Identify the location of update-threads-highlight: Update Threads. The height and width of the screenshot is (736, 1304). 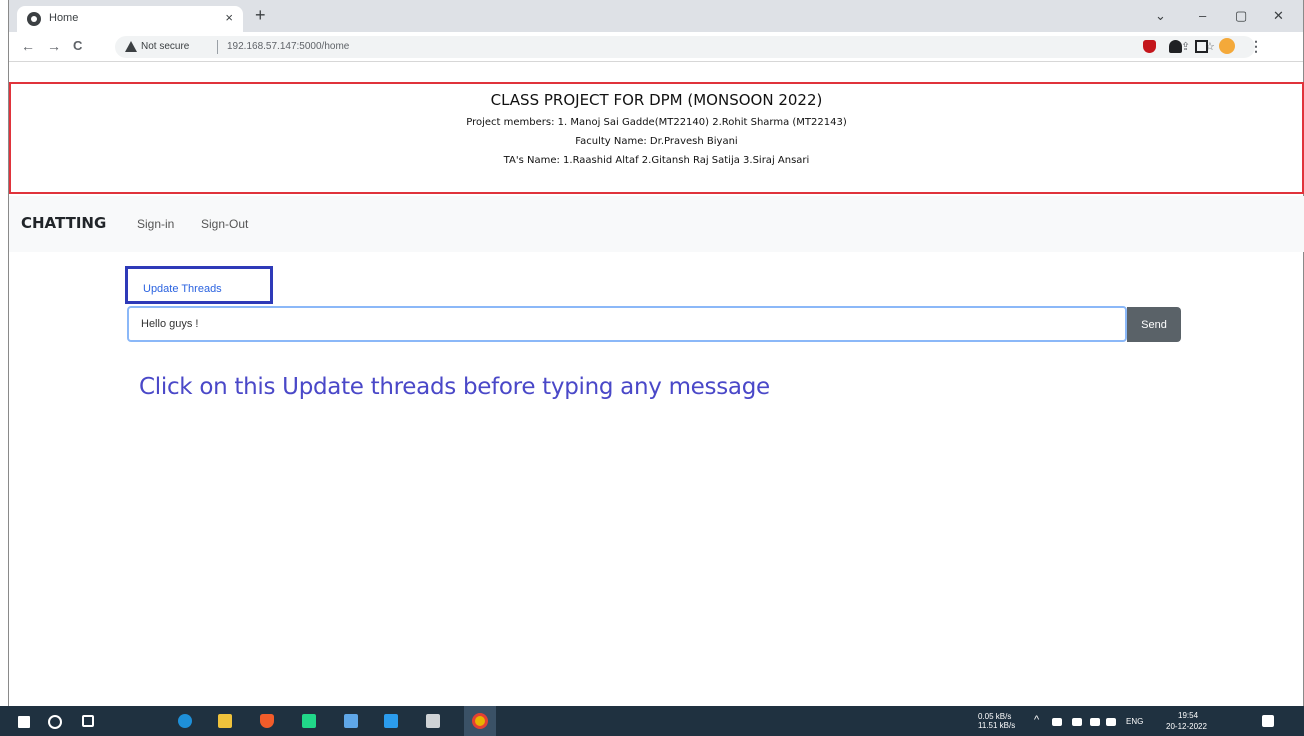
(199, 285).